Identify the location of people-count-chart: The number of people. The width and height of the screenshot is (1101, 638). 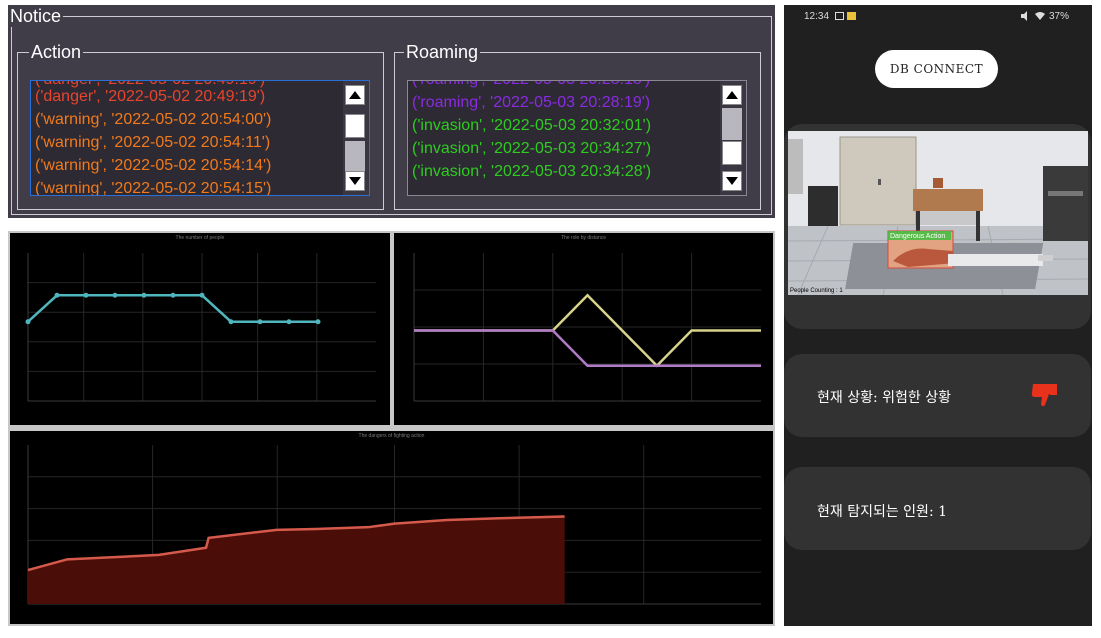
(200, 329).